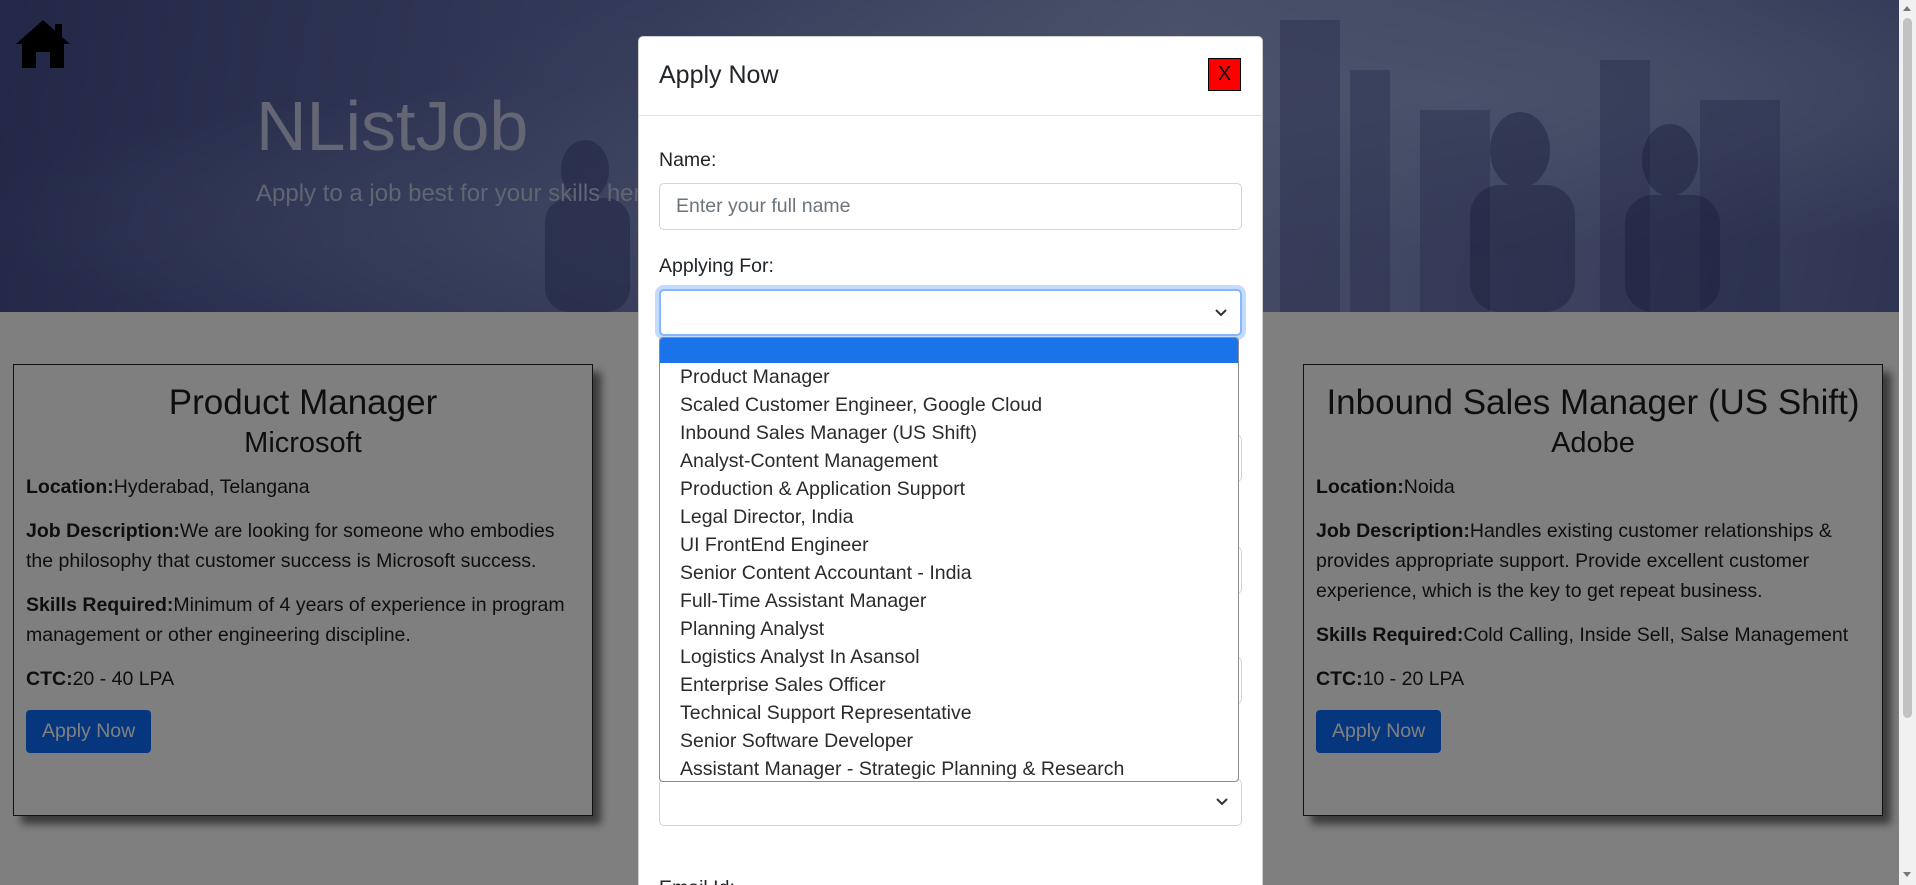 This screenshot has width=1916, height=885. What do you see at coordinates (950, 312) in the screenshot?
I see `applying-for-select` at bounding box center [950, 312].